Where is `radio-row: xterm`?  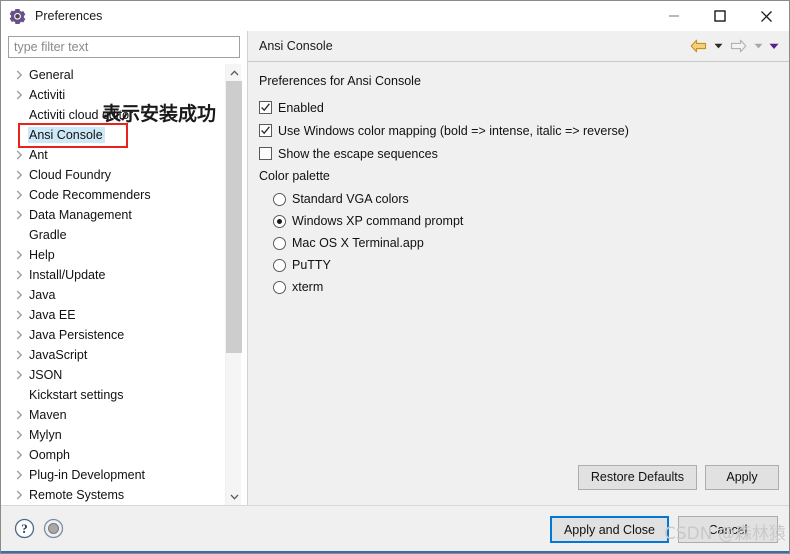
radio-row: xterm is located at coordinates (519, 287).